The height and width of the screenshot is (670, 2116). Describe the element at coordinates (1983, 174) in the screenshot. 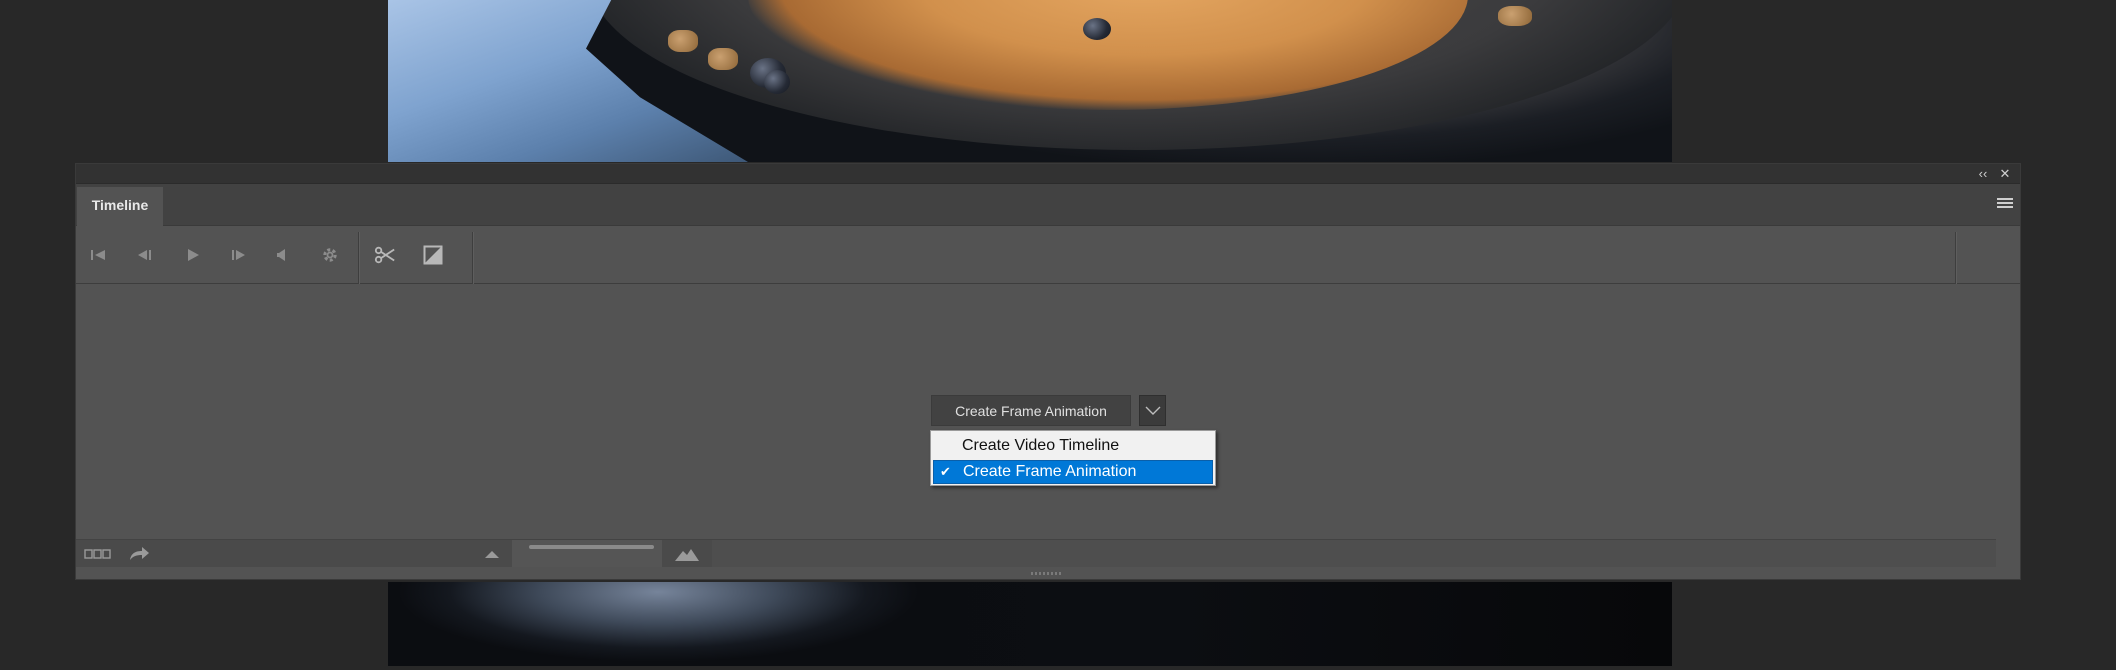

I see `collapse-panel-icon: ‹‹` at that location.